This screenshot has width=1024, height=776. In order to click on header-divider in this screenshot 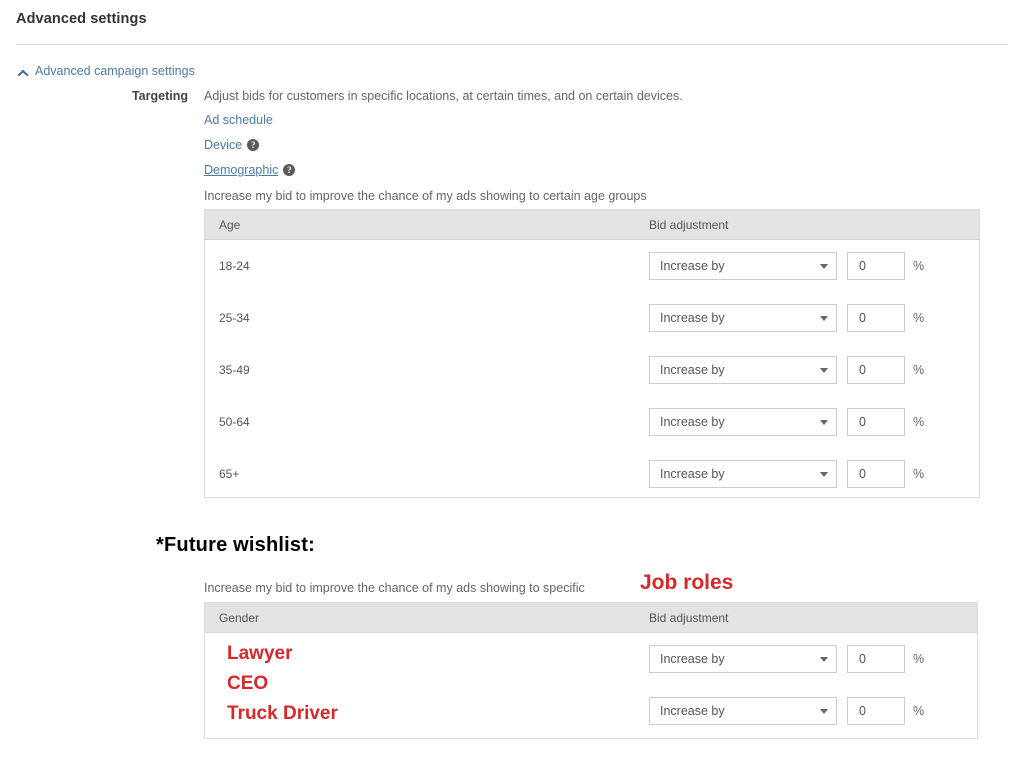, I will do `click(512, 44)`.